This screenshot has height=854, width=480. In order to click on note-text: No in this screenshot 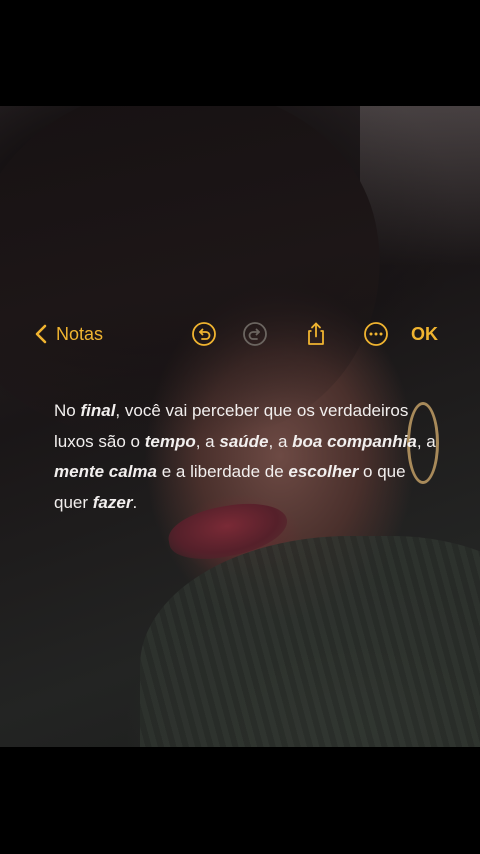, I will do `click(67, 410)`.